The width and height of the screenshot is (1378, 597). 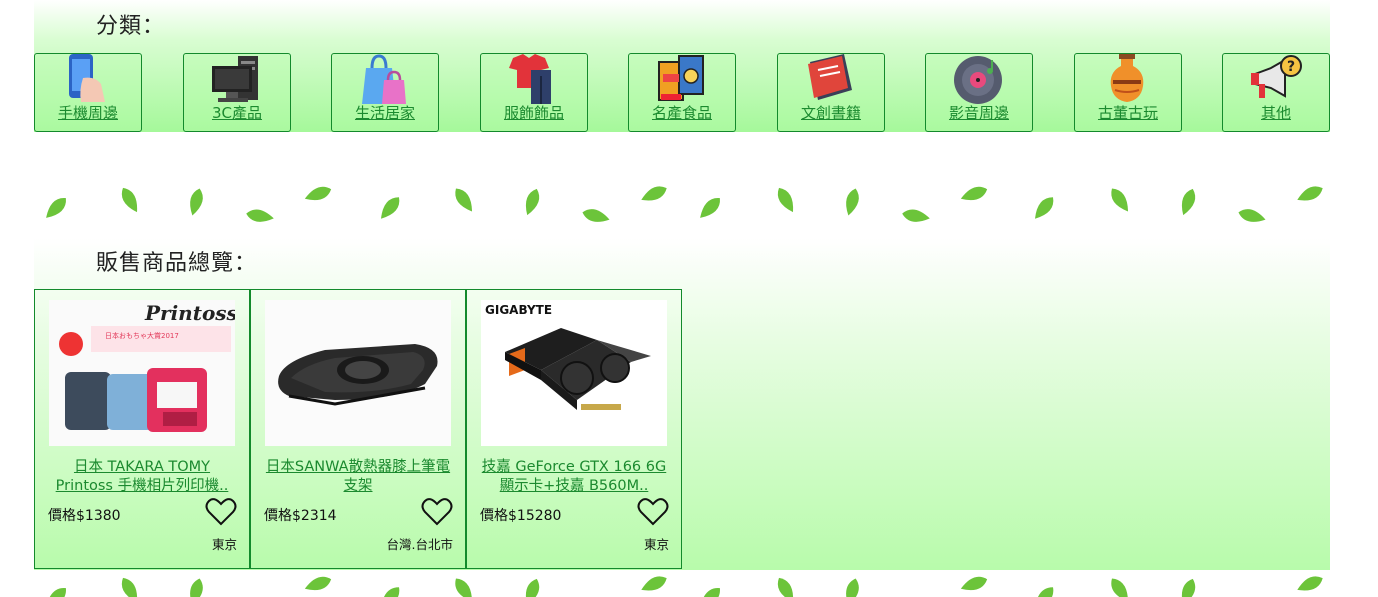 I want to click on category-clothing-accessories: 服飾飾品, so click(x=534, y=92).